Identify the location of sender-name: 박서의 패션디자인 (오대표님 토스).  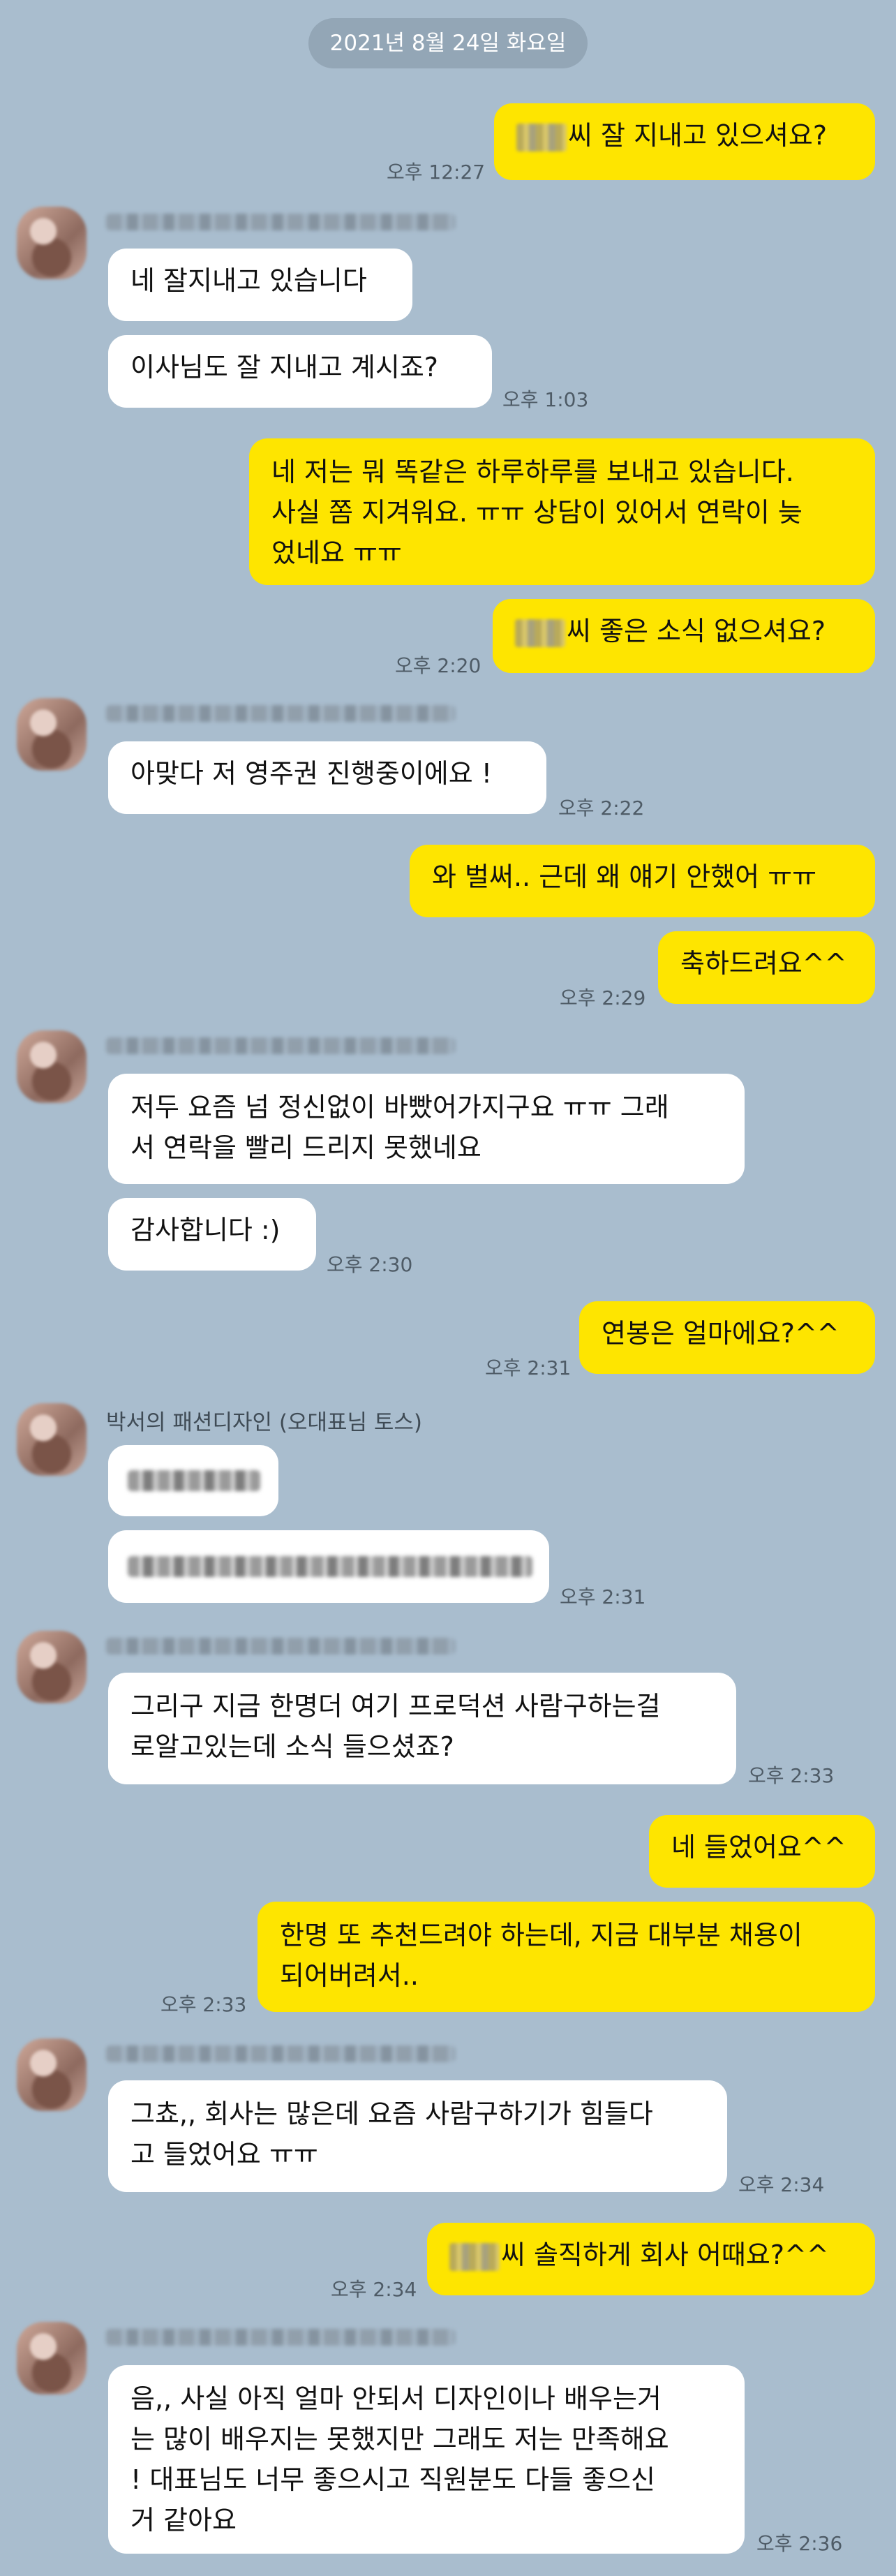
(264, 1422).